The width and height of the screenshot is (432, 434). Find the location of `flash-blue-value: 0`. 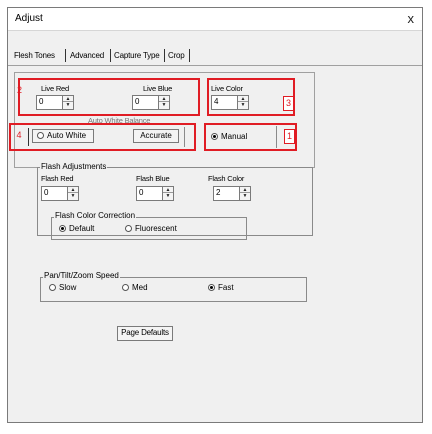

flash-blue-value: 0 is located at coordinates (141, 192).